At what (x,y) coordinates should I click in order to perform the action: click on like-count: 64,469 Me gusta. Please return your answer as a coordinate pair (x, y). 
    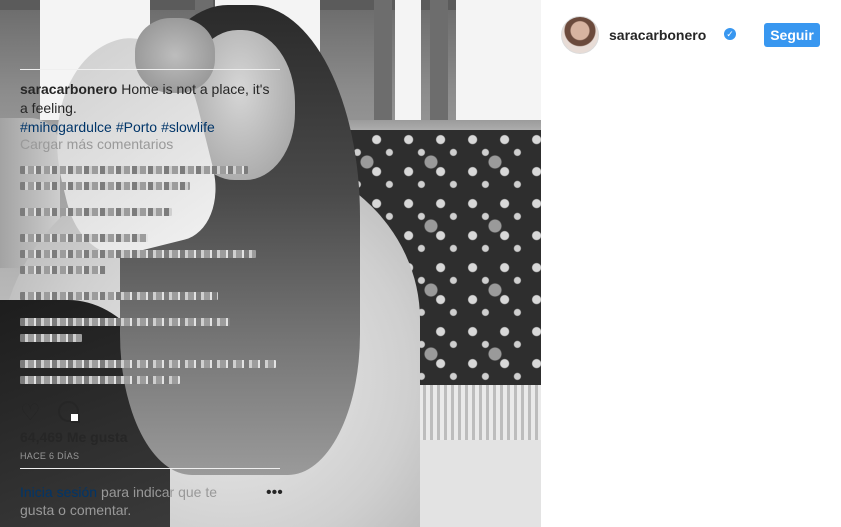
    Looking at the image, I should click on (74, 437).